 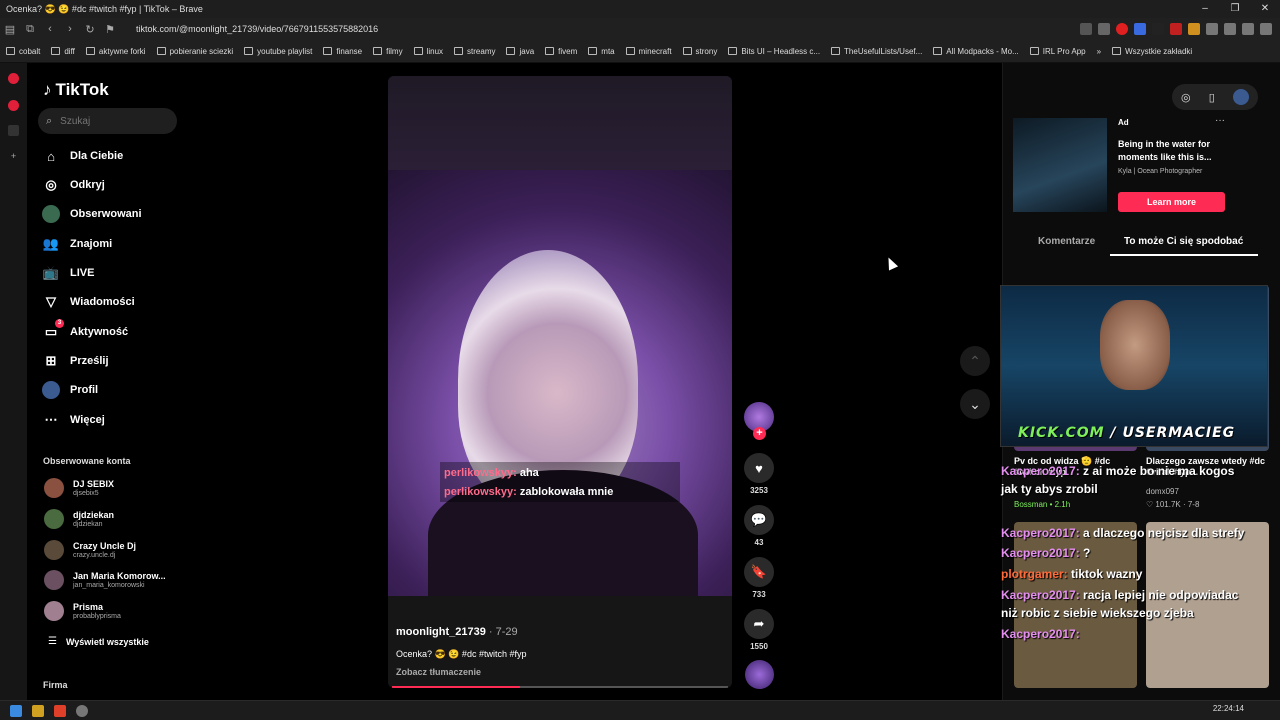 I want to click on bookmark-item: youtube playlist, so click(x=278, y=51).